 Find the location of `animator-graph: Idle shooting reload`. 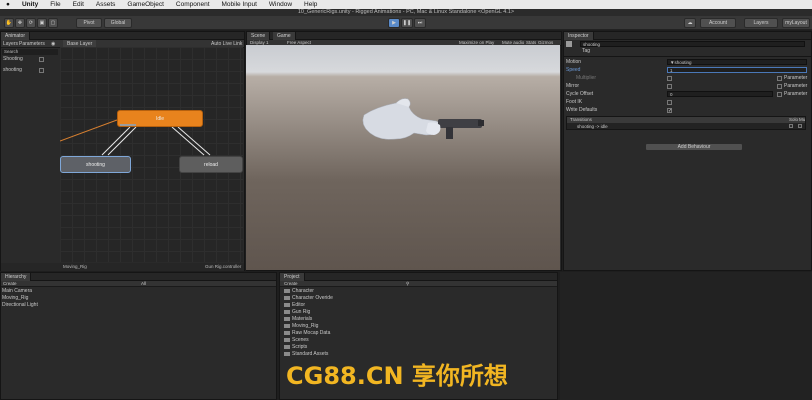

animator-graph: Idle shooting reload is located at coordinates (151, 154).